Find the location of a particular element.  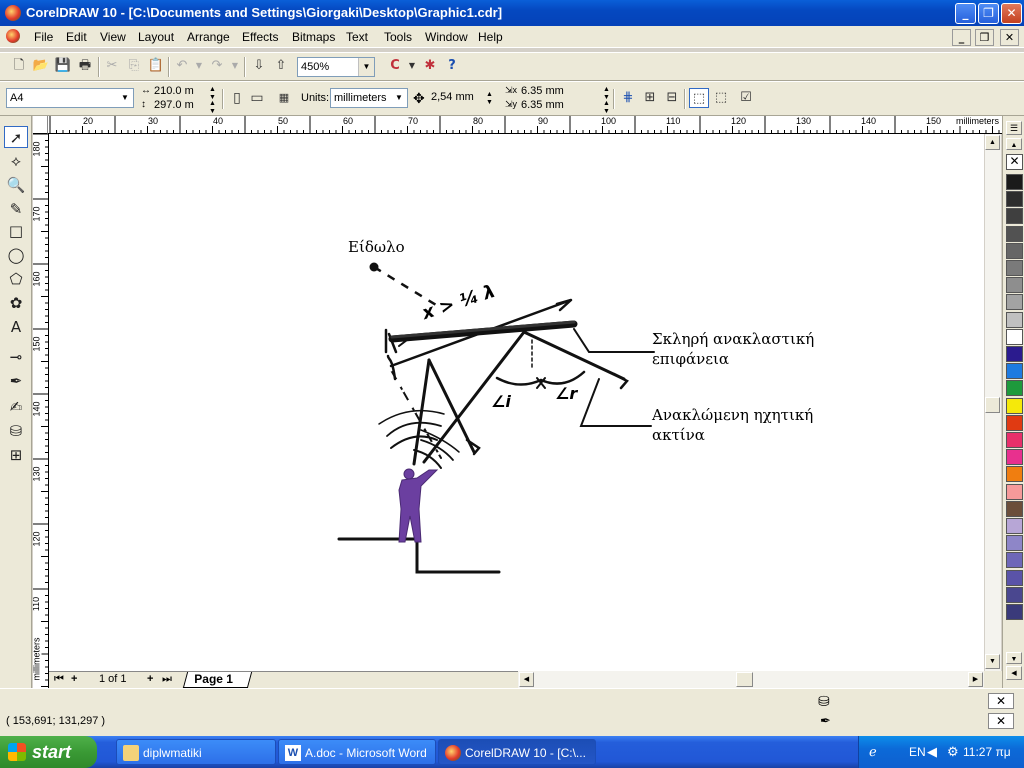

pick-tool-icon: ➚ is located at coordinates (16, 137).